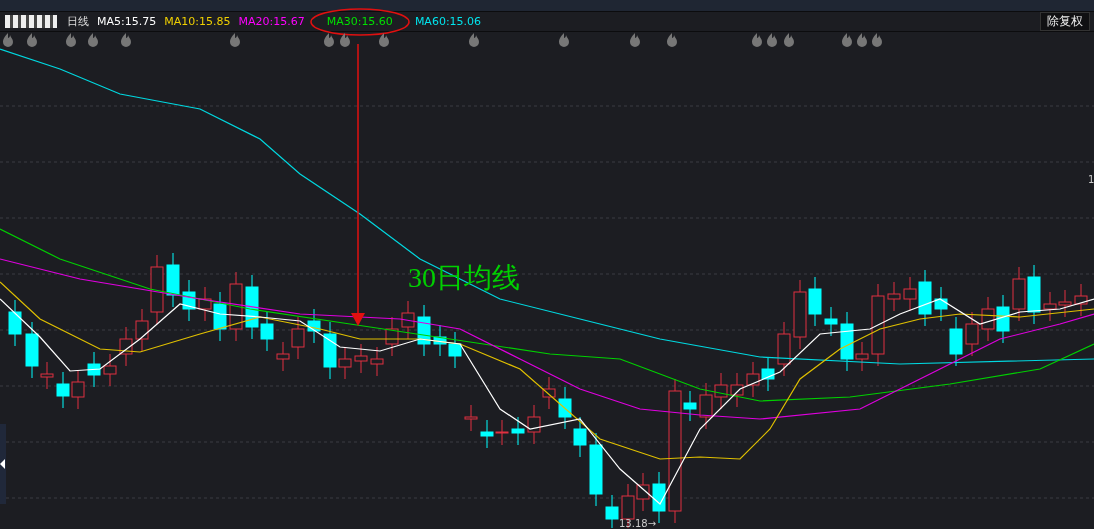 This screenshot has width=1094, height=529. What do you see at coordinates (448, 21) in the screenshot?
I see `moving-average-label: MA60:15.06` at bounding box center [448, 21].